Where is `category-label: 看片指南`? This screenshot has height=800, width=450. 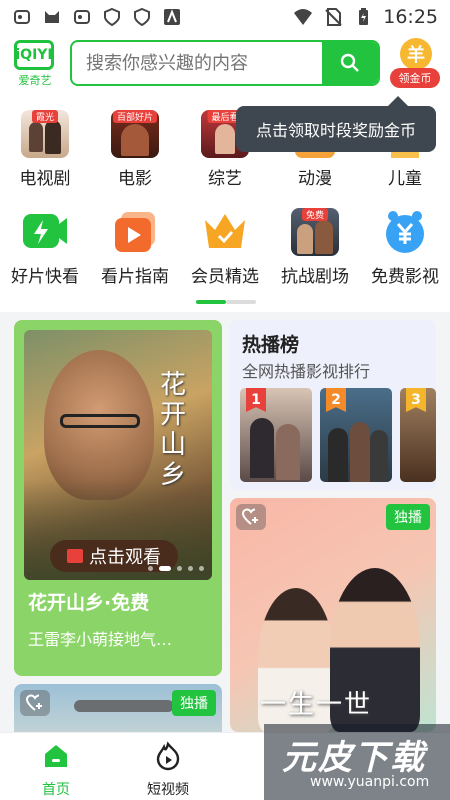 category-label: 看片指南 is located at coordinates (135, 277).